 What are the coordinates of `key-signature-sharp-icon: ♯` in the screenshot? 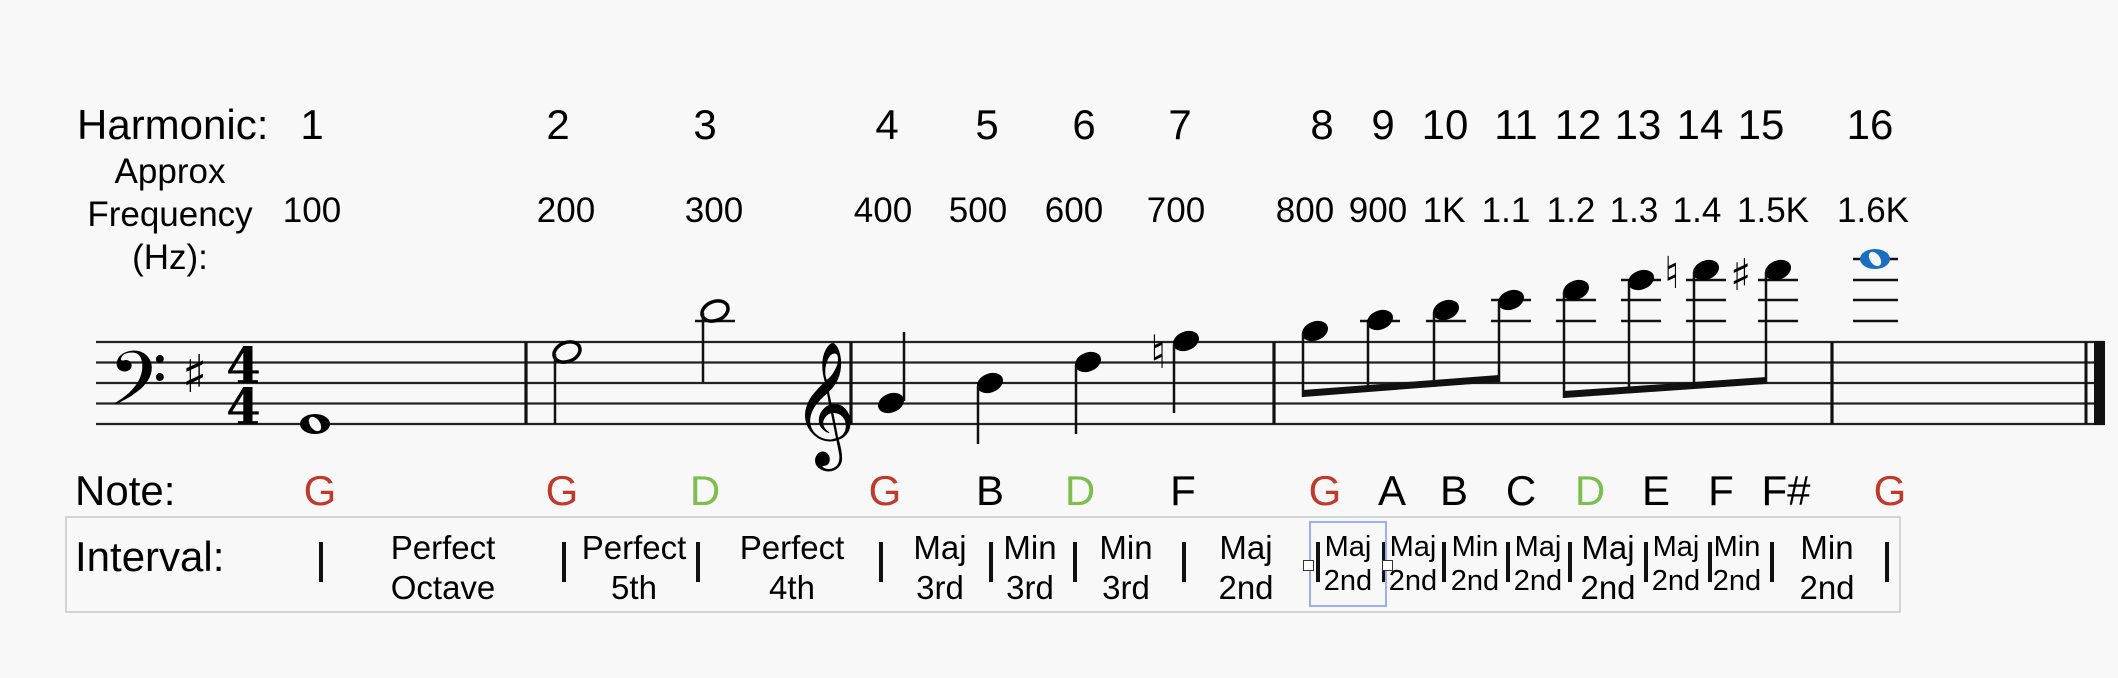 It's located at (194, 375).